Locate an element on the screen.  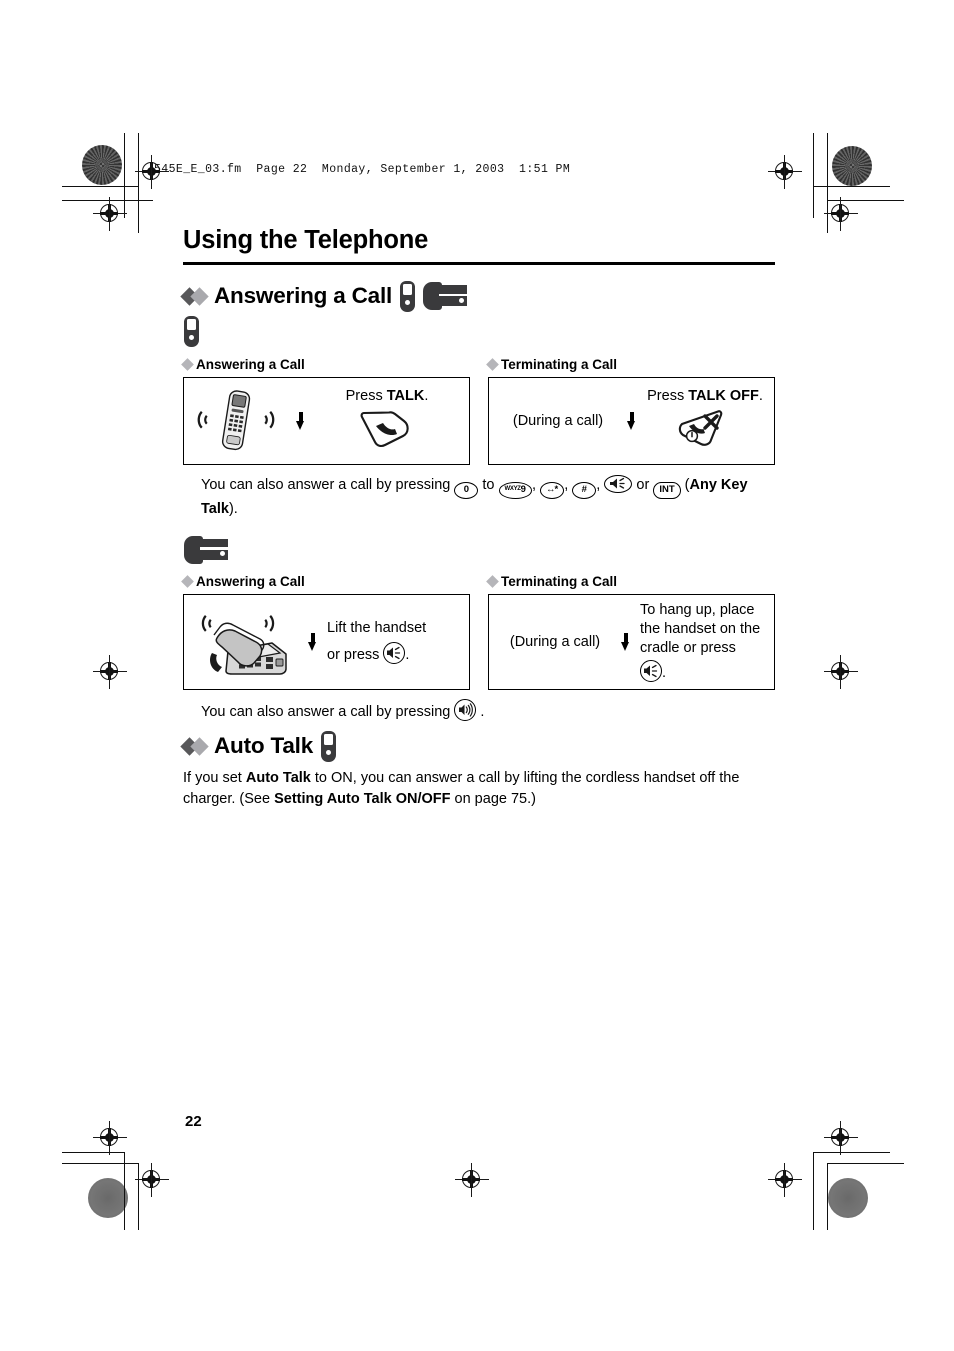
instruction-bold: TALK is located at coordinates (405, 395).